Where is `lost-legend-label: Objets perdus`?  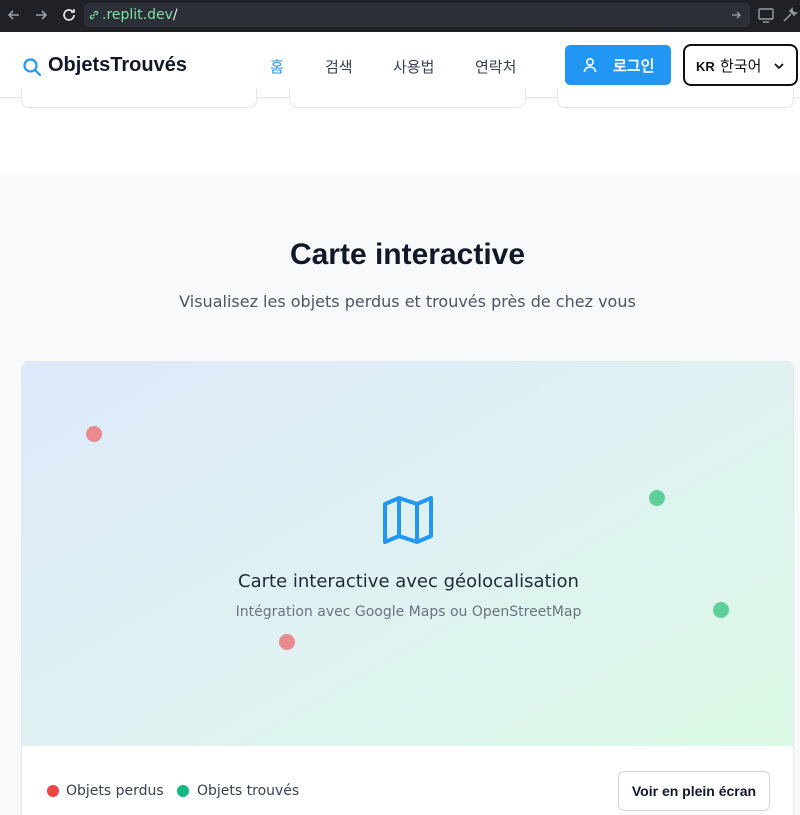
lost-legend-label: Objets perdus is located at coordinates (115, 791).